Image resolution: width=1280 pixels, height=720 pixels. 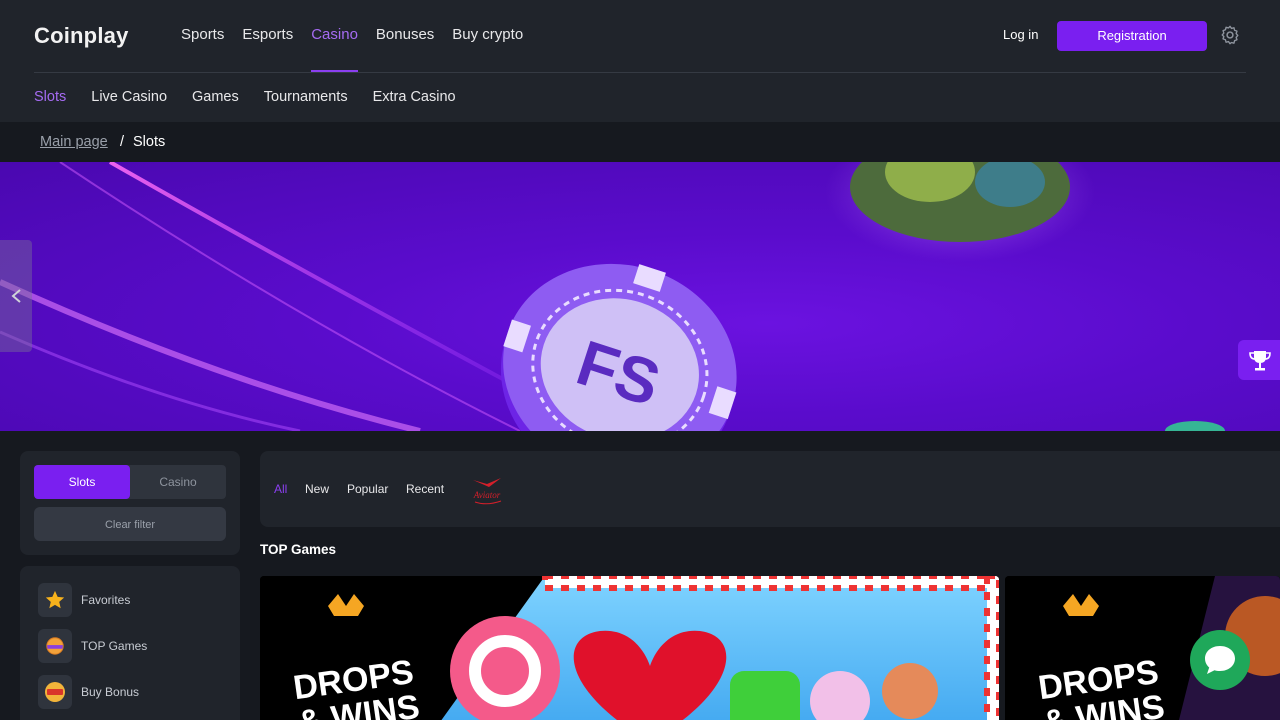 I want to click on filter-recent: Recent, so click(x=425, y=489).